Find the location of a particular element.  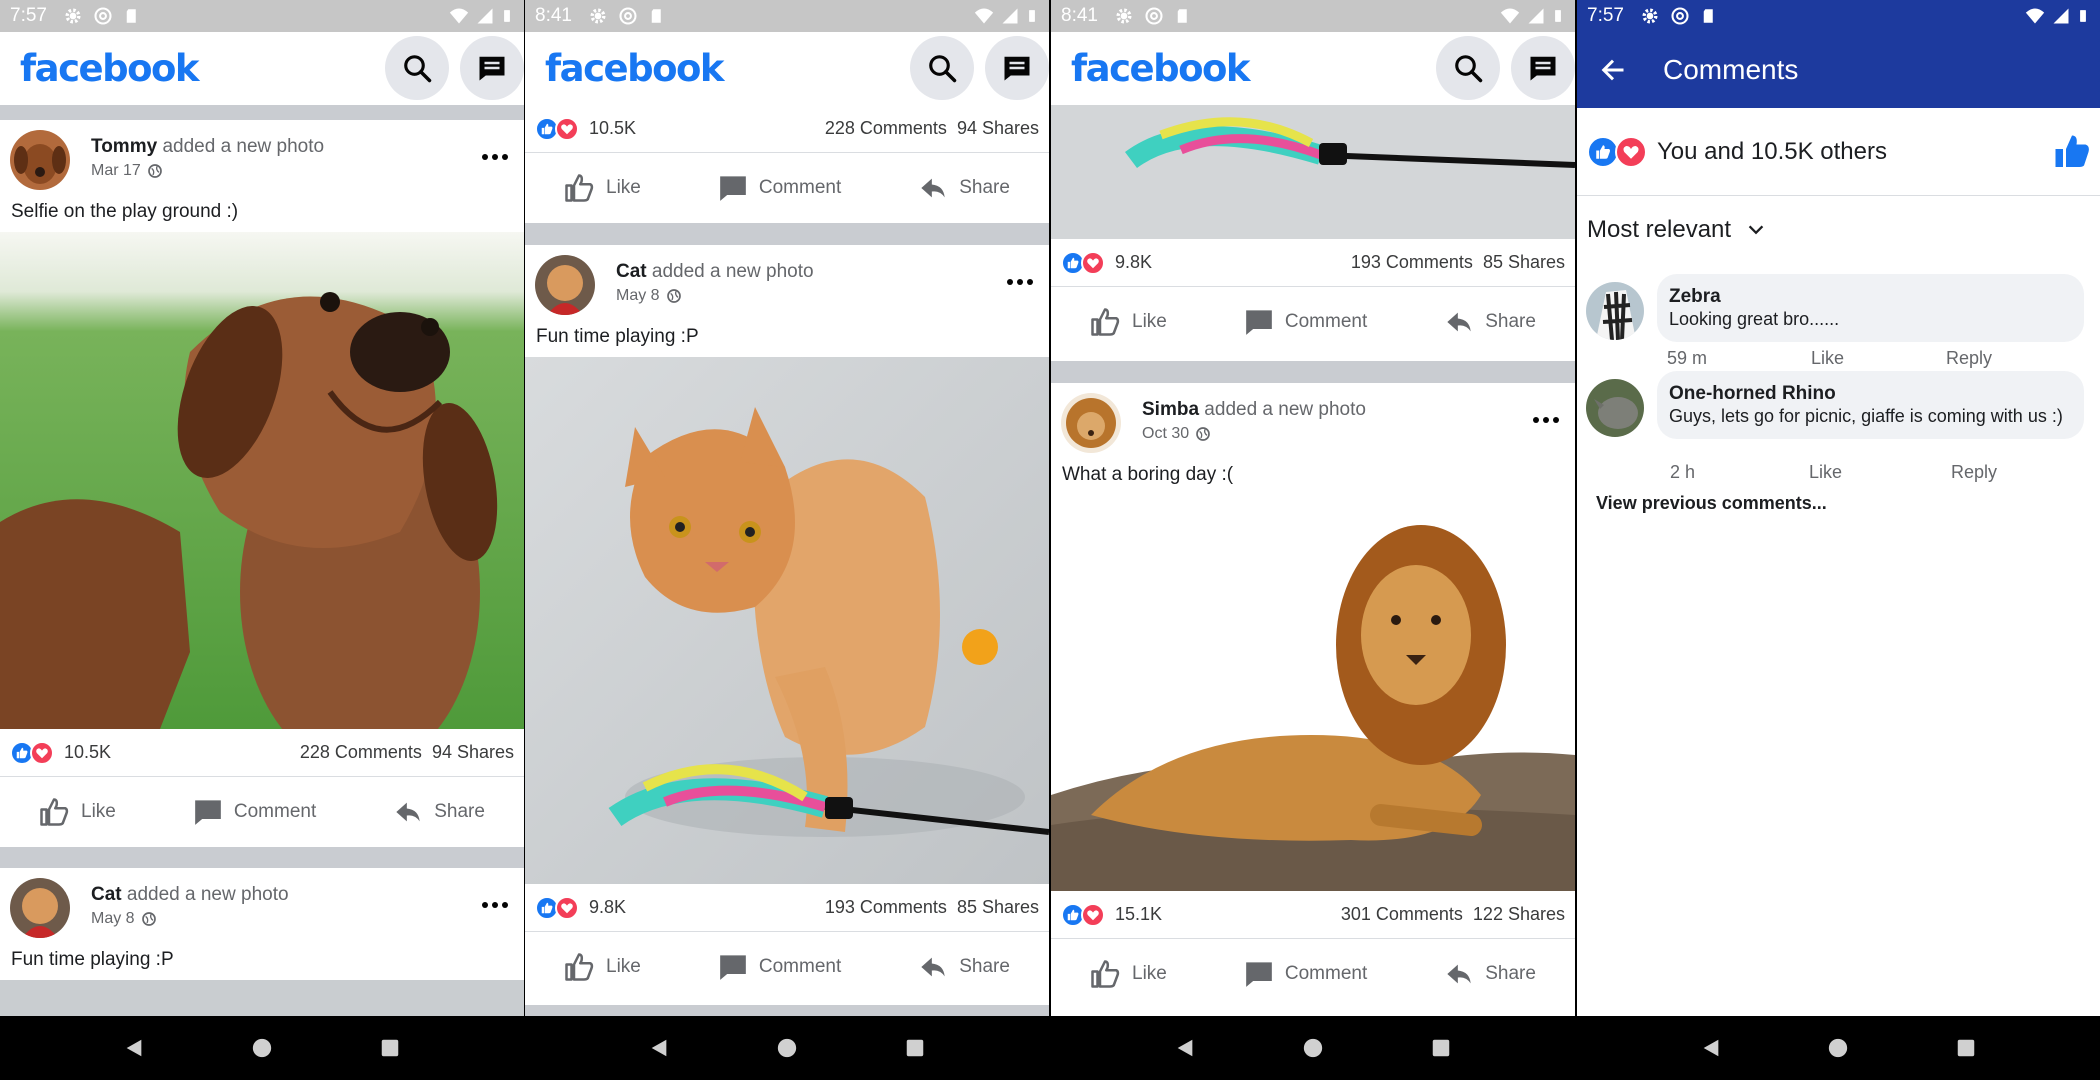

reaction-count: 15.1K is located at coordinates (1138, 914).